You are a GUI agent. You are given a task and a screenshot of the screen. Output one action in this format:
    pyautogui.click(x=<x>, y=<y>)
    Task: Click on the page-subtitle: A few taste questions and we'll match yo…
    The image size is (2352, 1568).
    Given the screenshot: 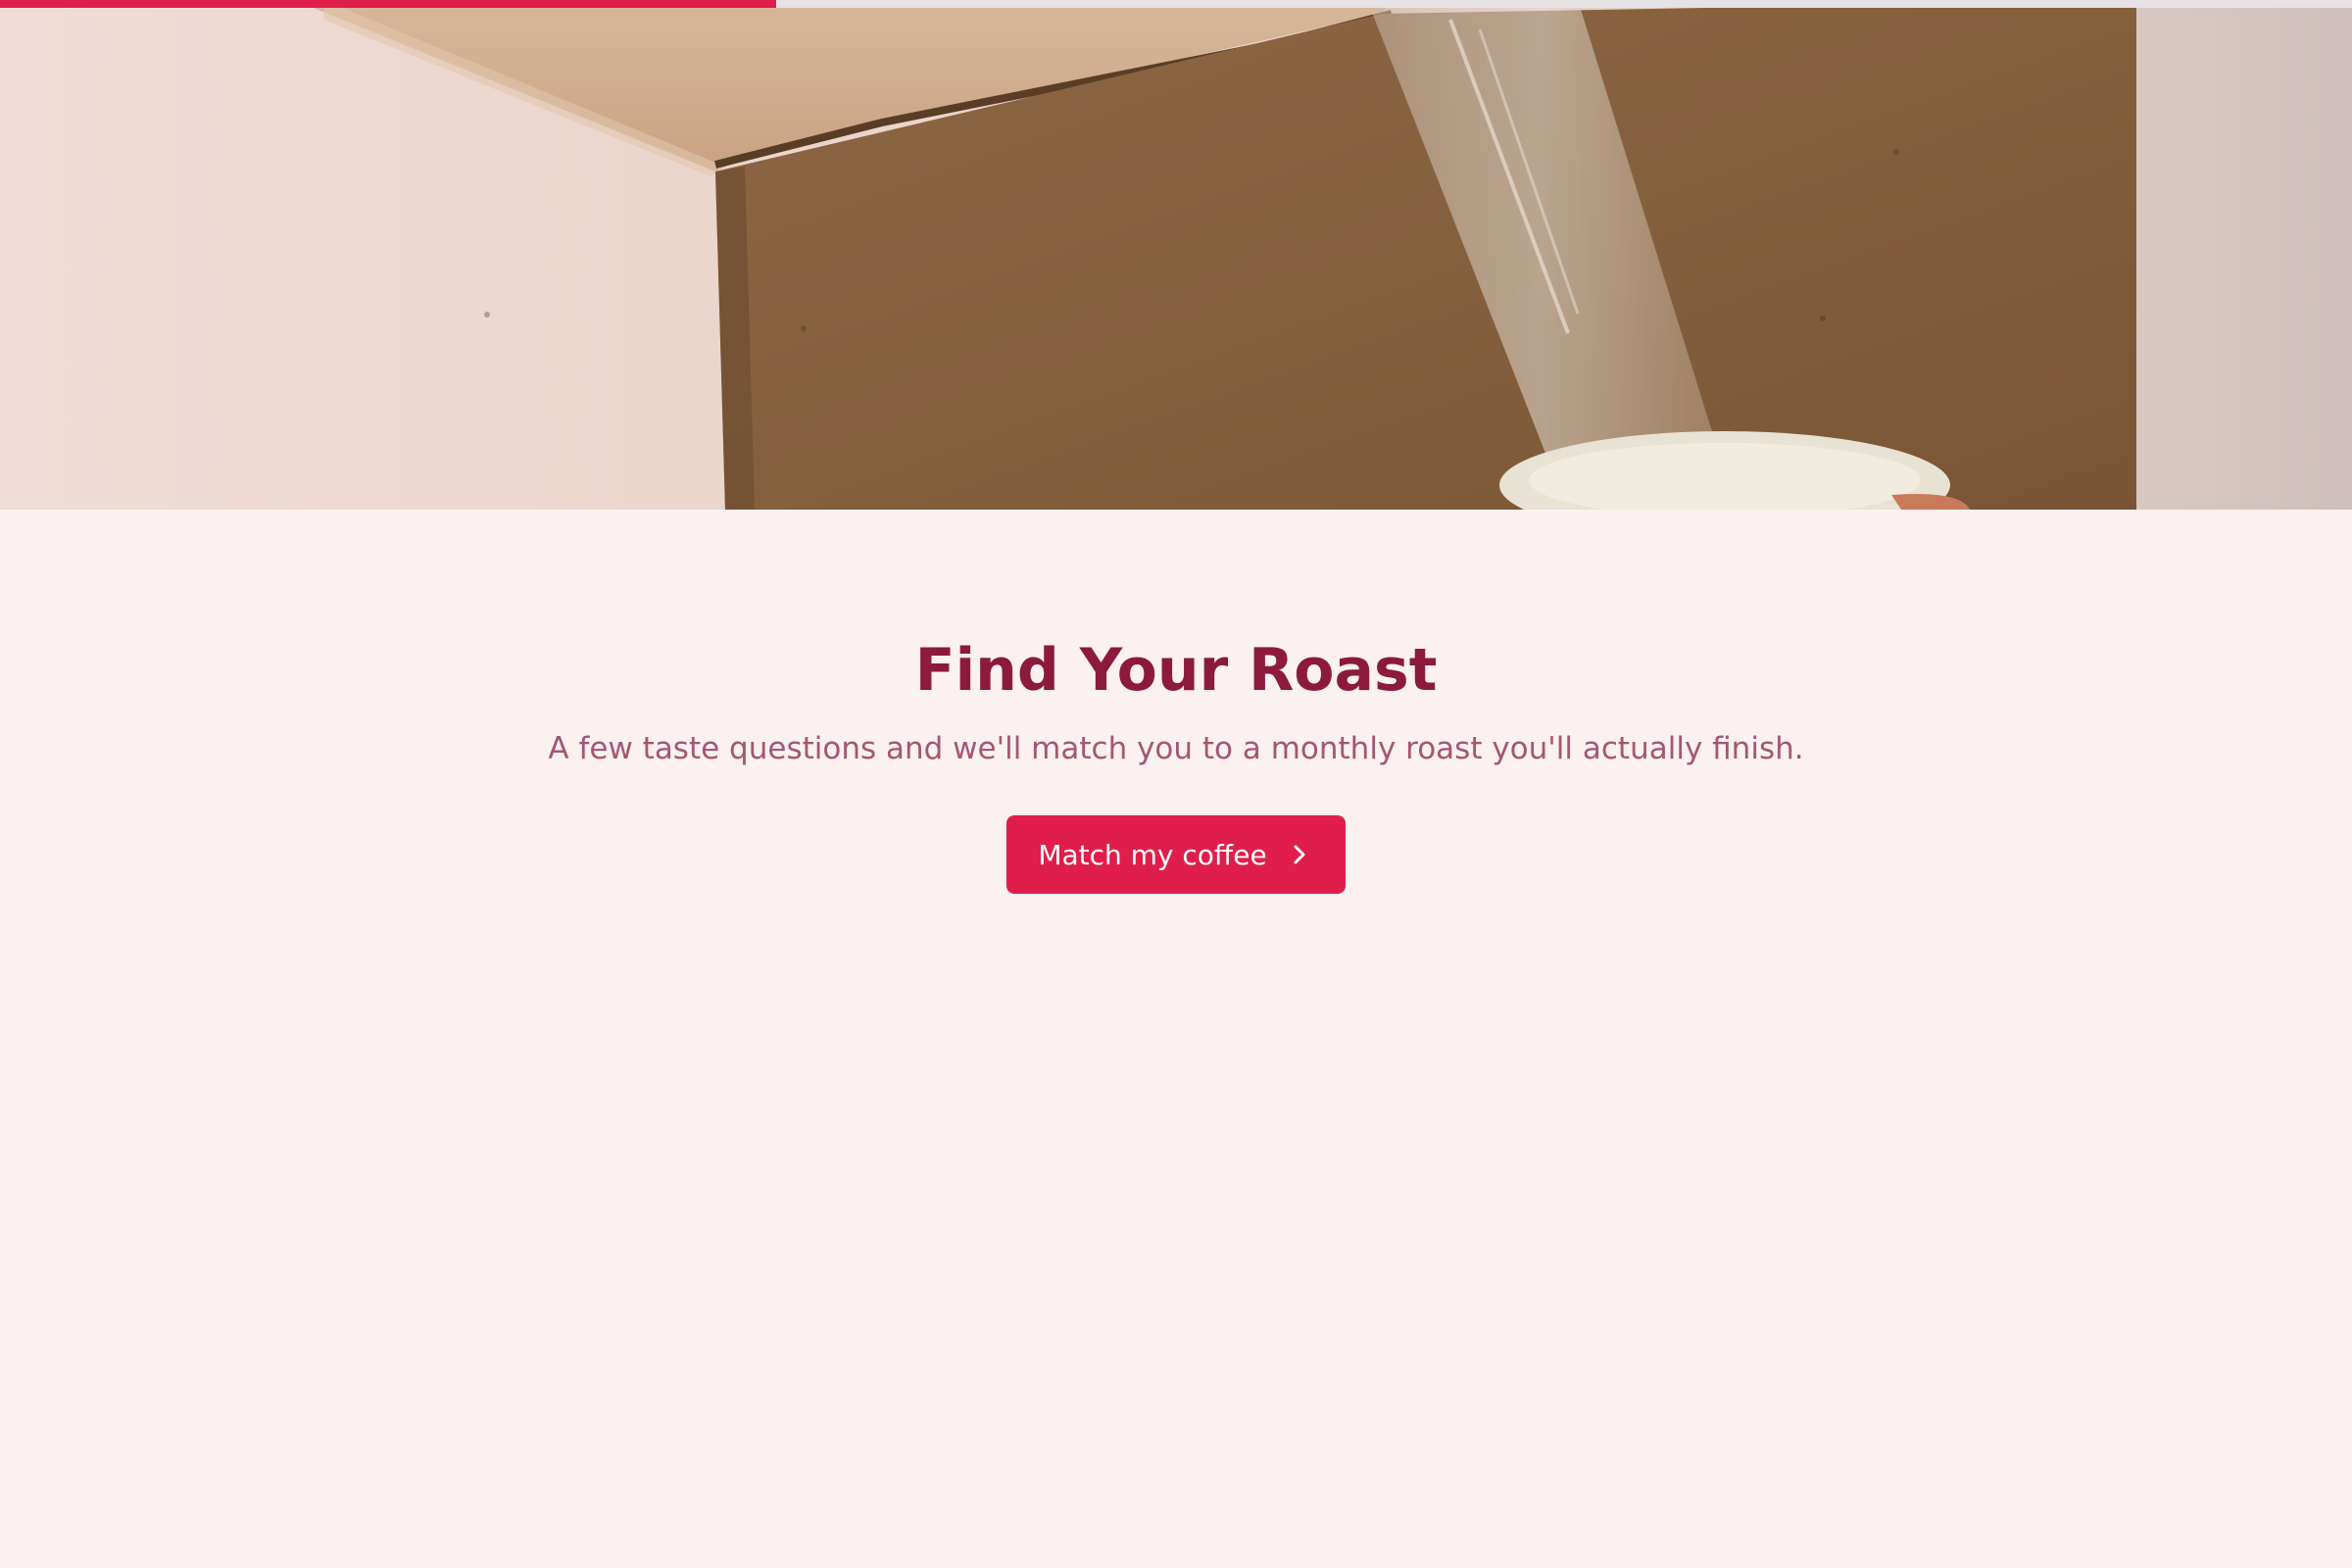 What is the action you would take?
    pyautogui.click(x=1176, y=748)
    